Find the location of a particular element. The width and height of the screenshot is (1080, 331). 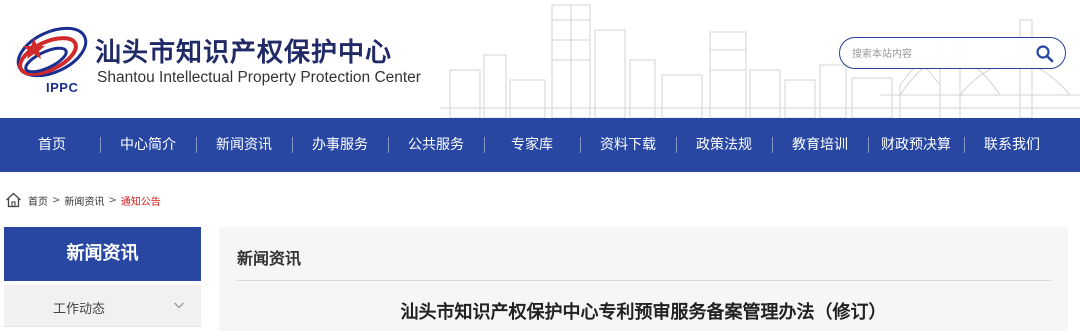

nav-item-services: 办事服务 is located at coordinates (340, 145).